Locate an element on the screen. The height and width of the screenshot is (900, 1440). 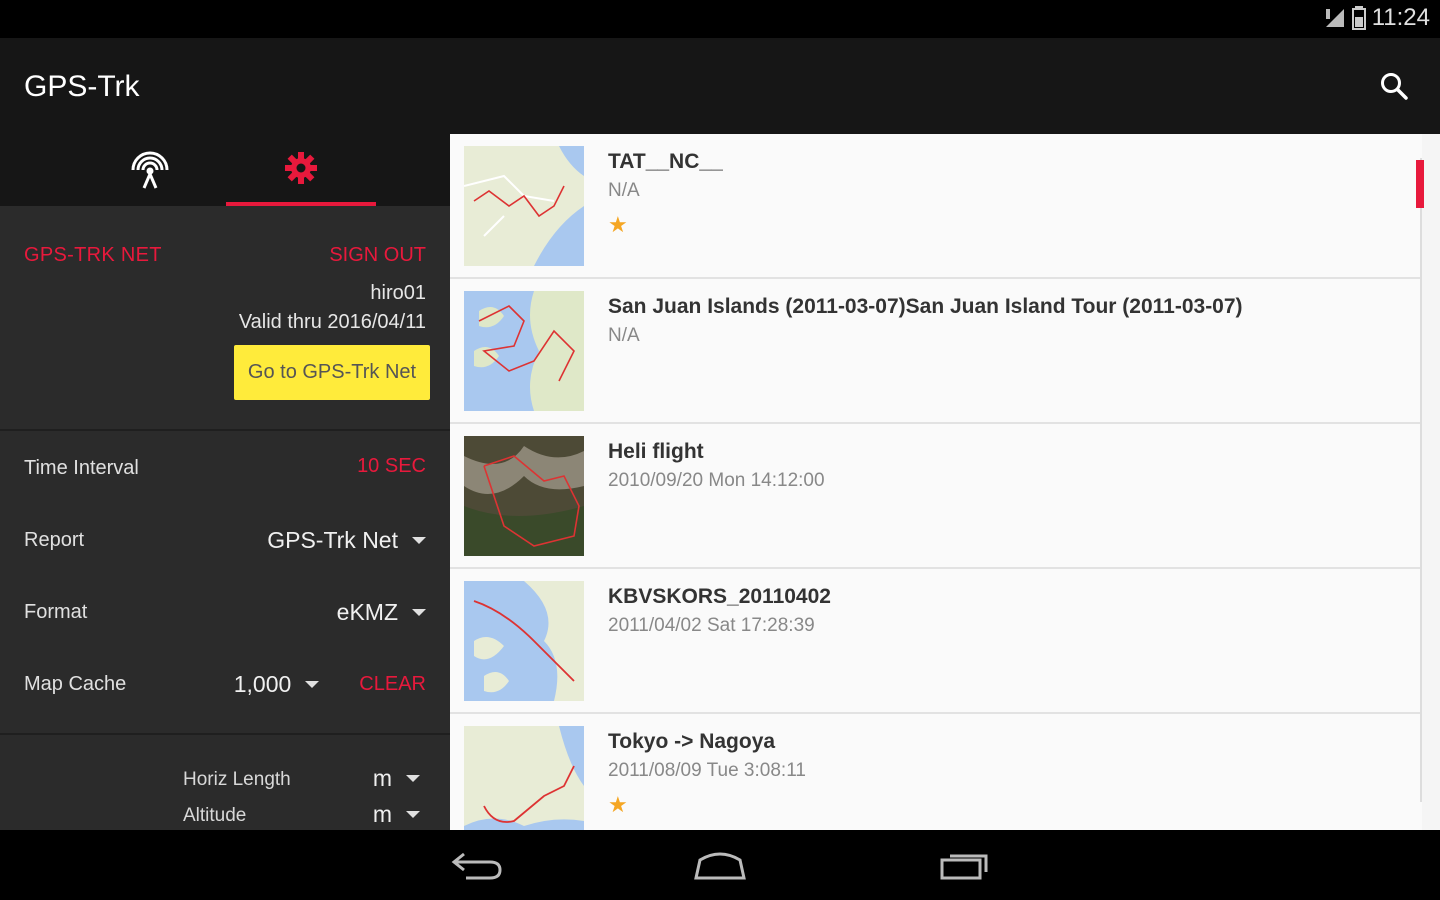
search-icon is located at coordinates (1394, 86).